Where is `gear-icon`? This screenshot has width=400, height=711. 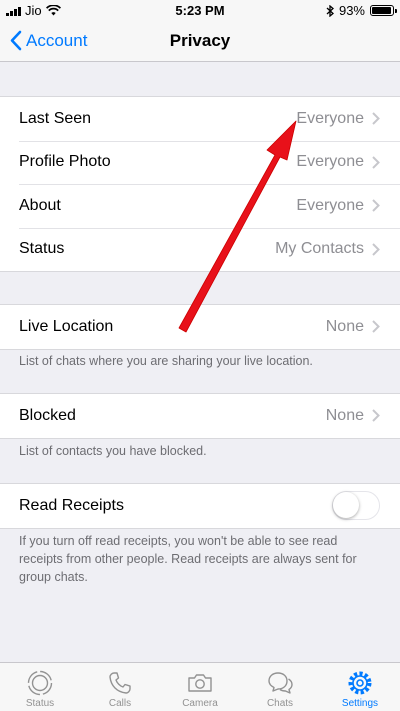
gear-icon is located at coordinates (360, 683).